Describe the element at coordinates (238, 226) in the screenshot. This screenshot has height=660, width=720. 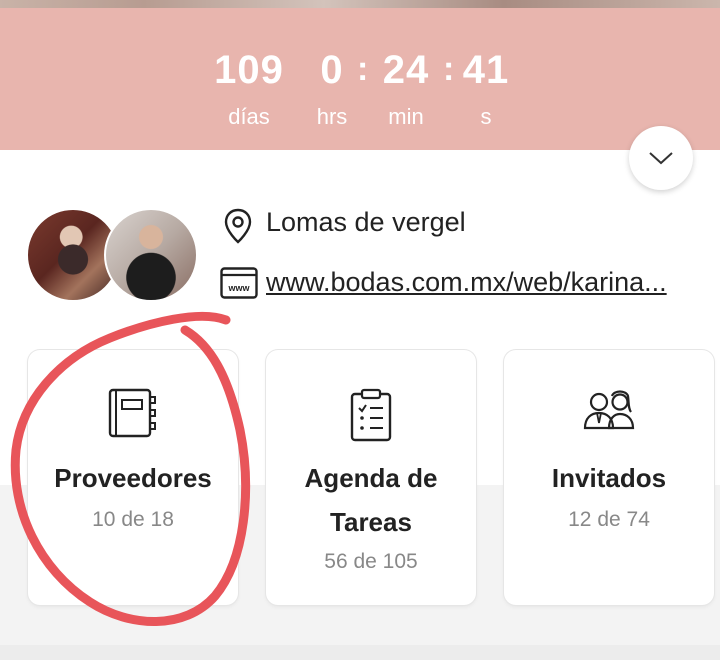
I see `location-pin-icon` at that location.